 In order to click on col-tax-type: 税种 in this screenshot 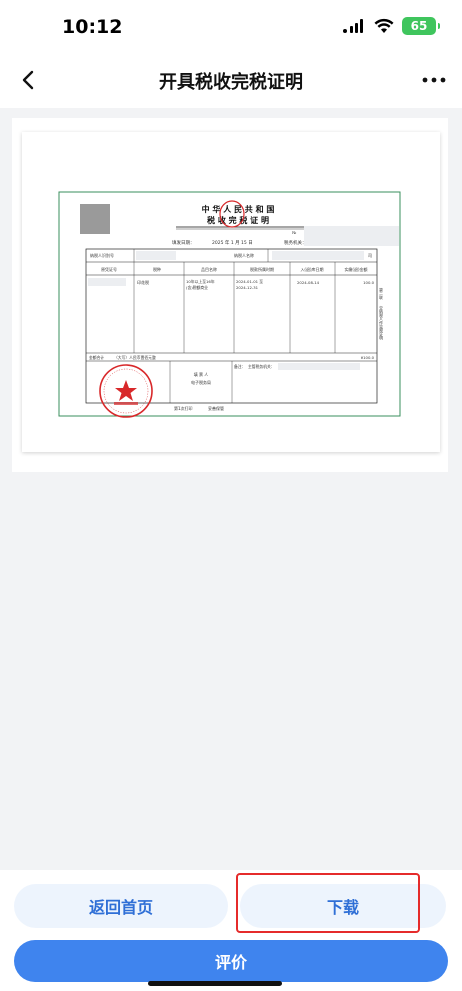, I will do `click(157, 269)`.